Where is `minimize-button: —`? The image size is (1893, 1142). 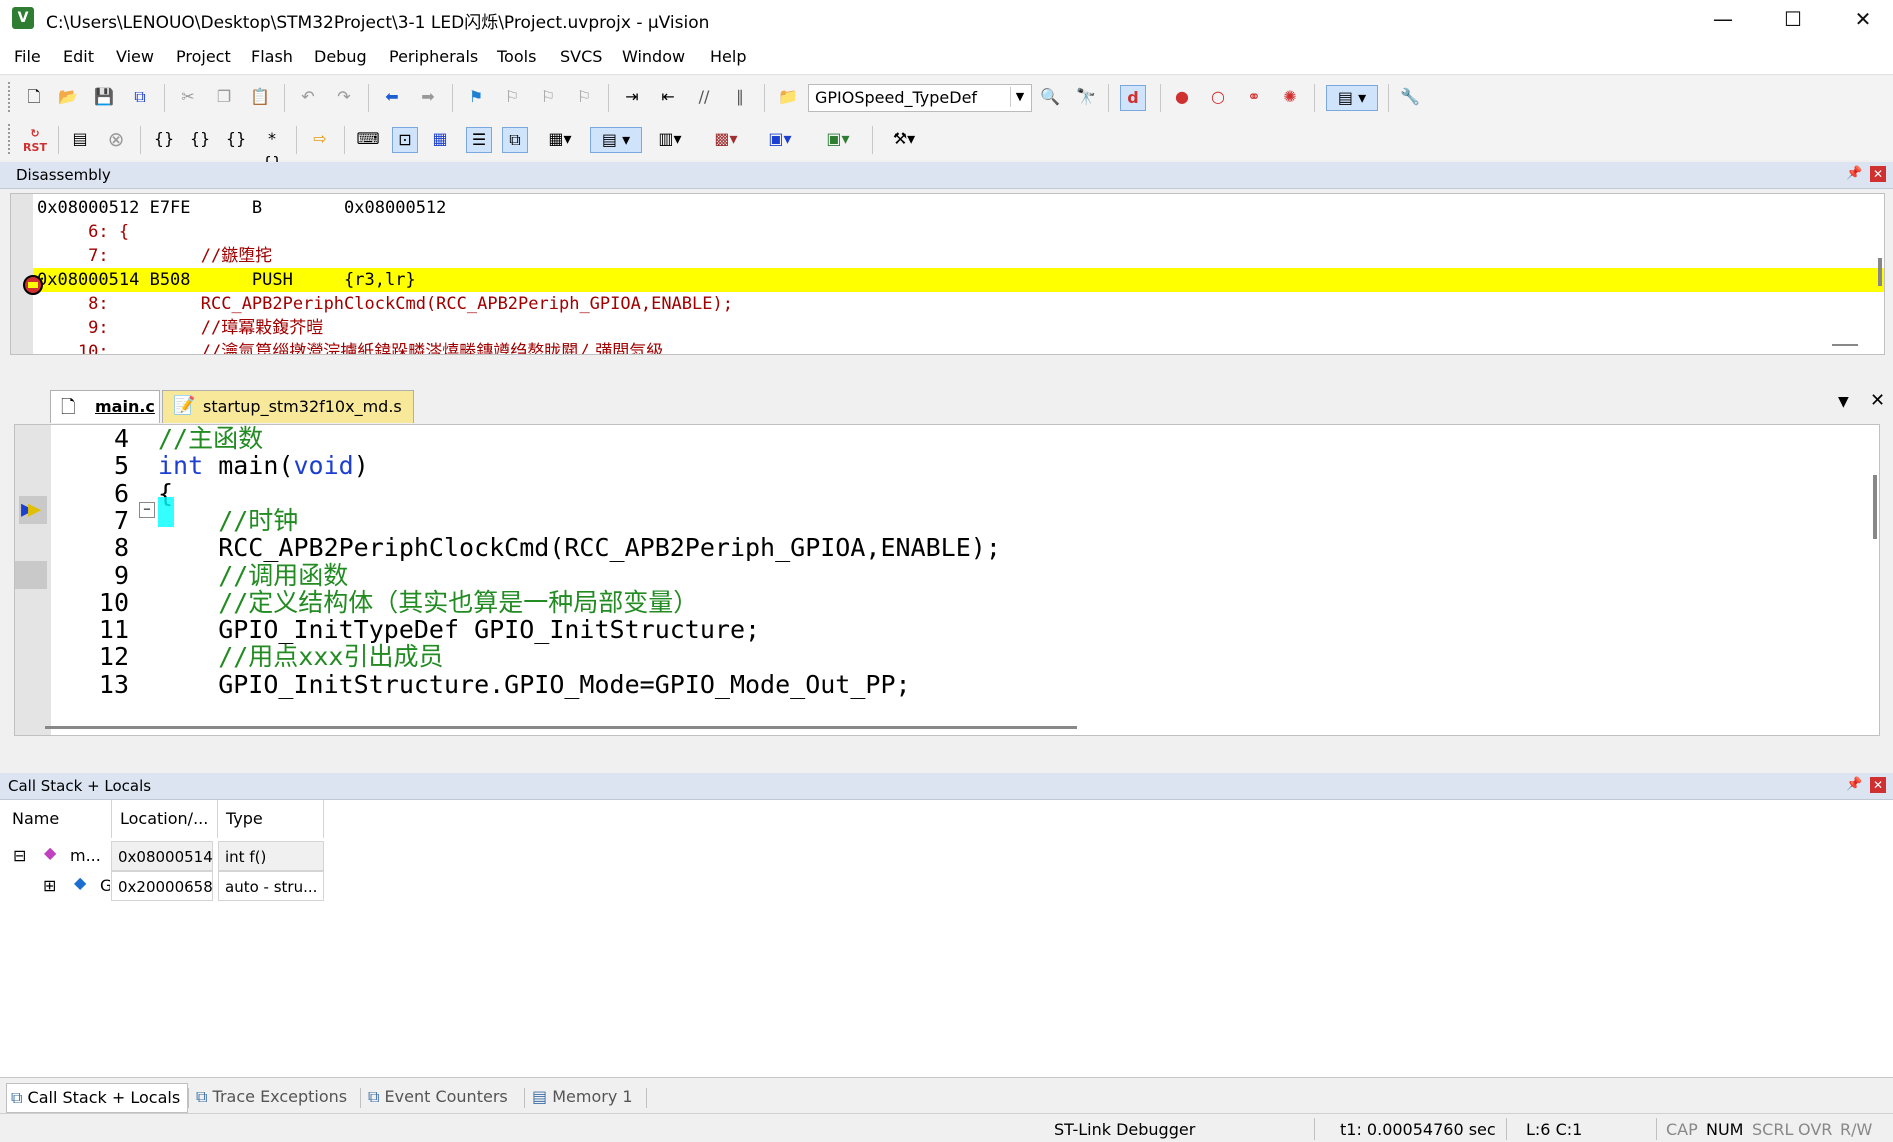
minimize-button: — is located at coordinates (1723, 19).